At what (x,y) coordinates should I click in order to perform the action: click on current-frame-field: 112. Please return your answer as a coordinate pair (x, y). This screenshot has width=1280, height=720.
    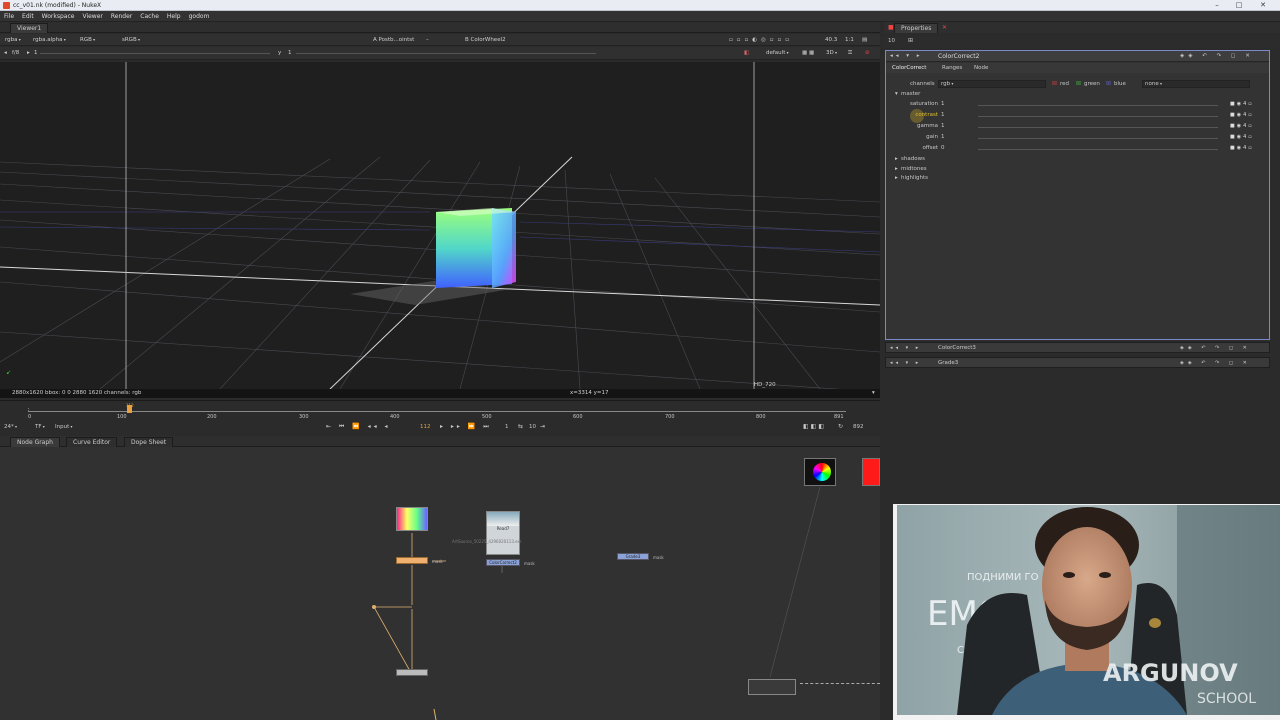
    Looking at the image, I should click on (425, 427).